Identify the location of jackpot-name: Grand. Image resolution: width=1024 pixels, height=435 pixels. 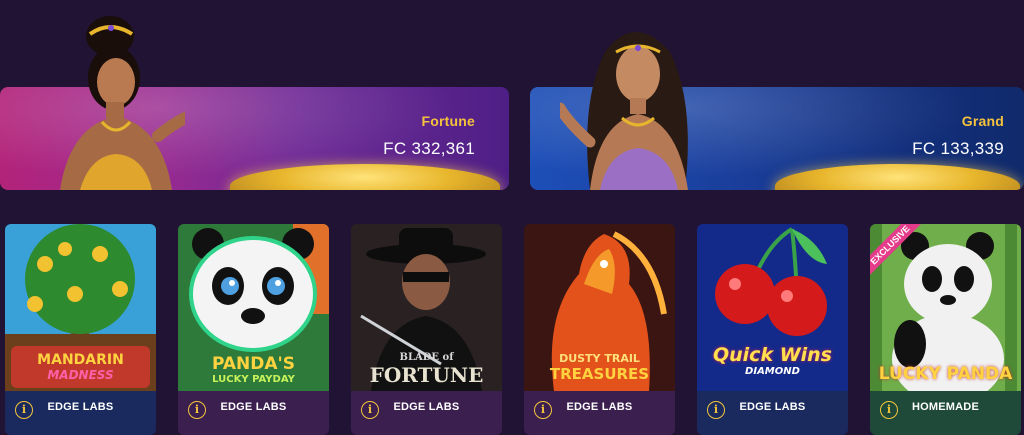
(982, 121).